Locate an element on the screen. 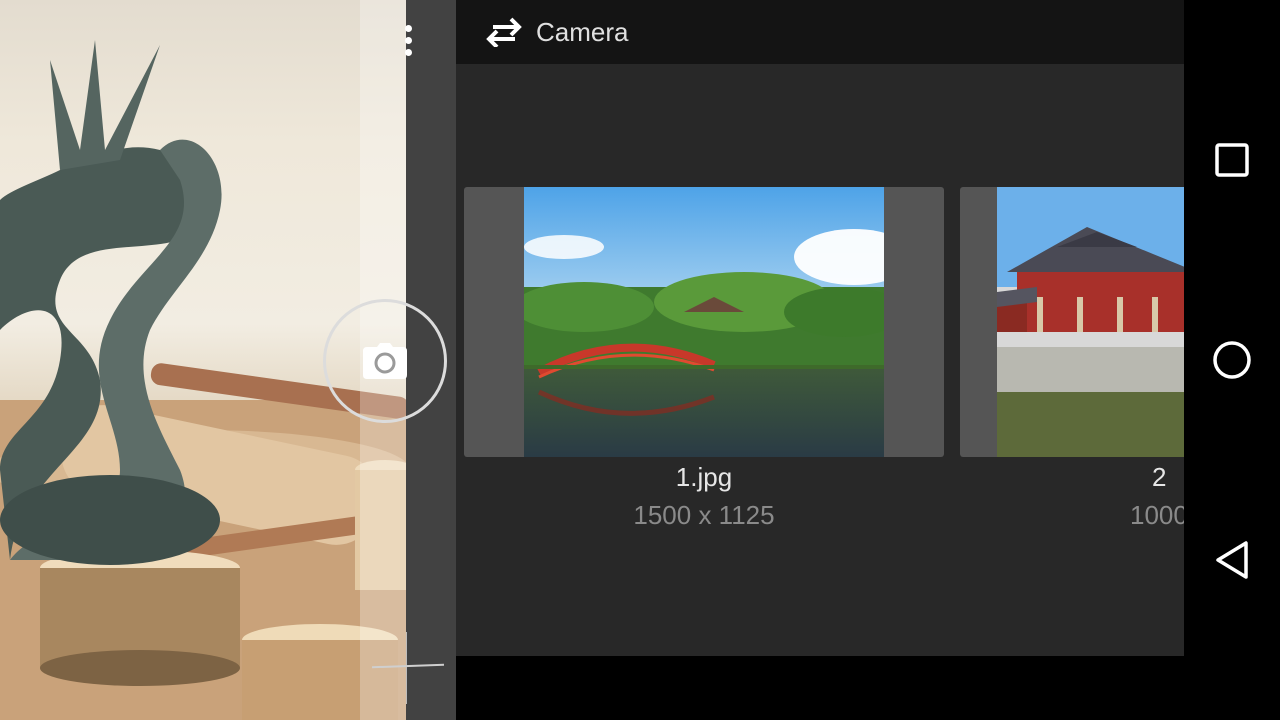 The width and height of the screenshot is (1280, 720). switch-source-button is located at coordinates (504, 32).